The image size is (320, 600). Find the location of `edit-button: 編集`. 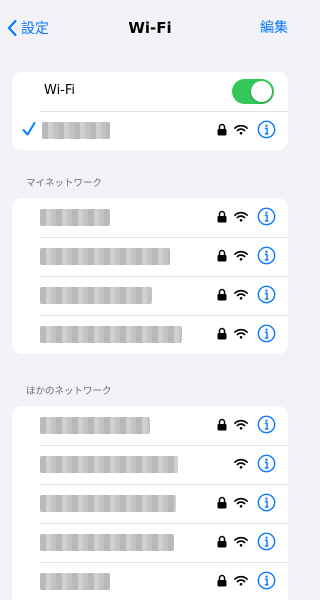

edit-button: 編集 is located at coordinates (274, 28).